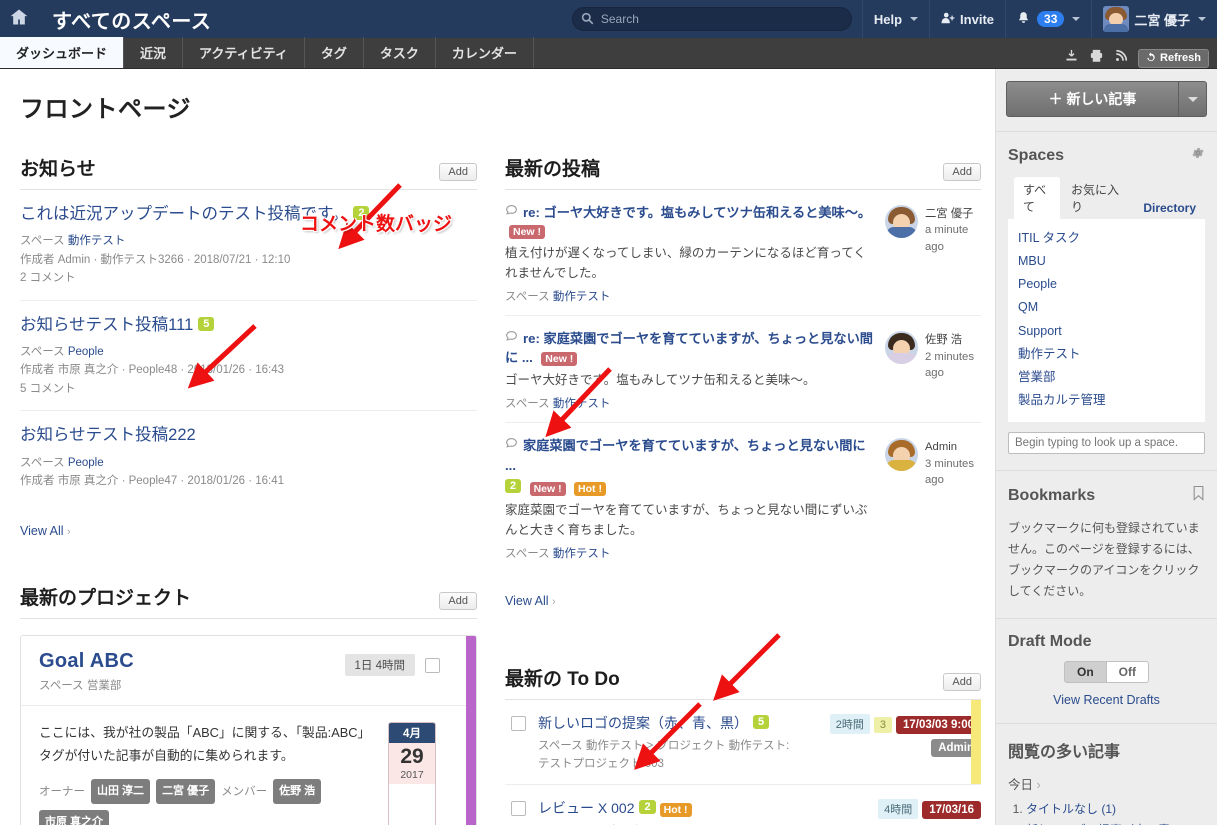 This screenshot has height=825, width=1217. I want to click on latest-posts-header: 最新の投稿 Add, so click(743, 172).